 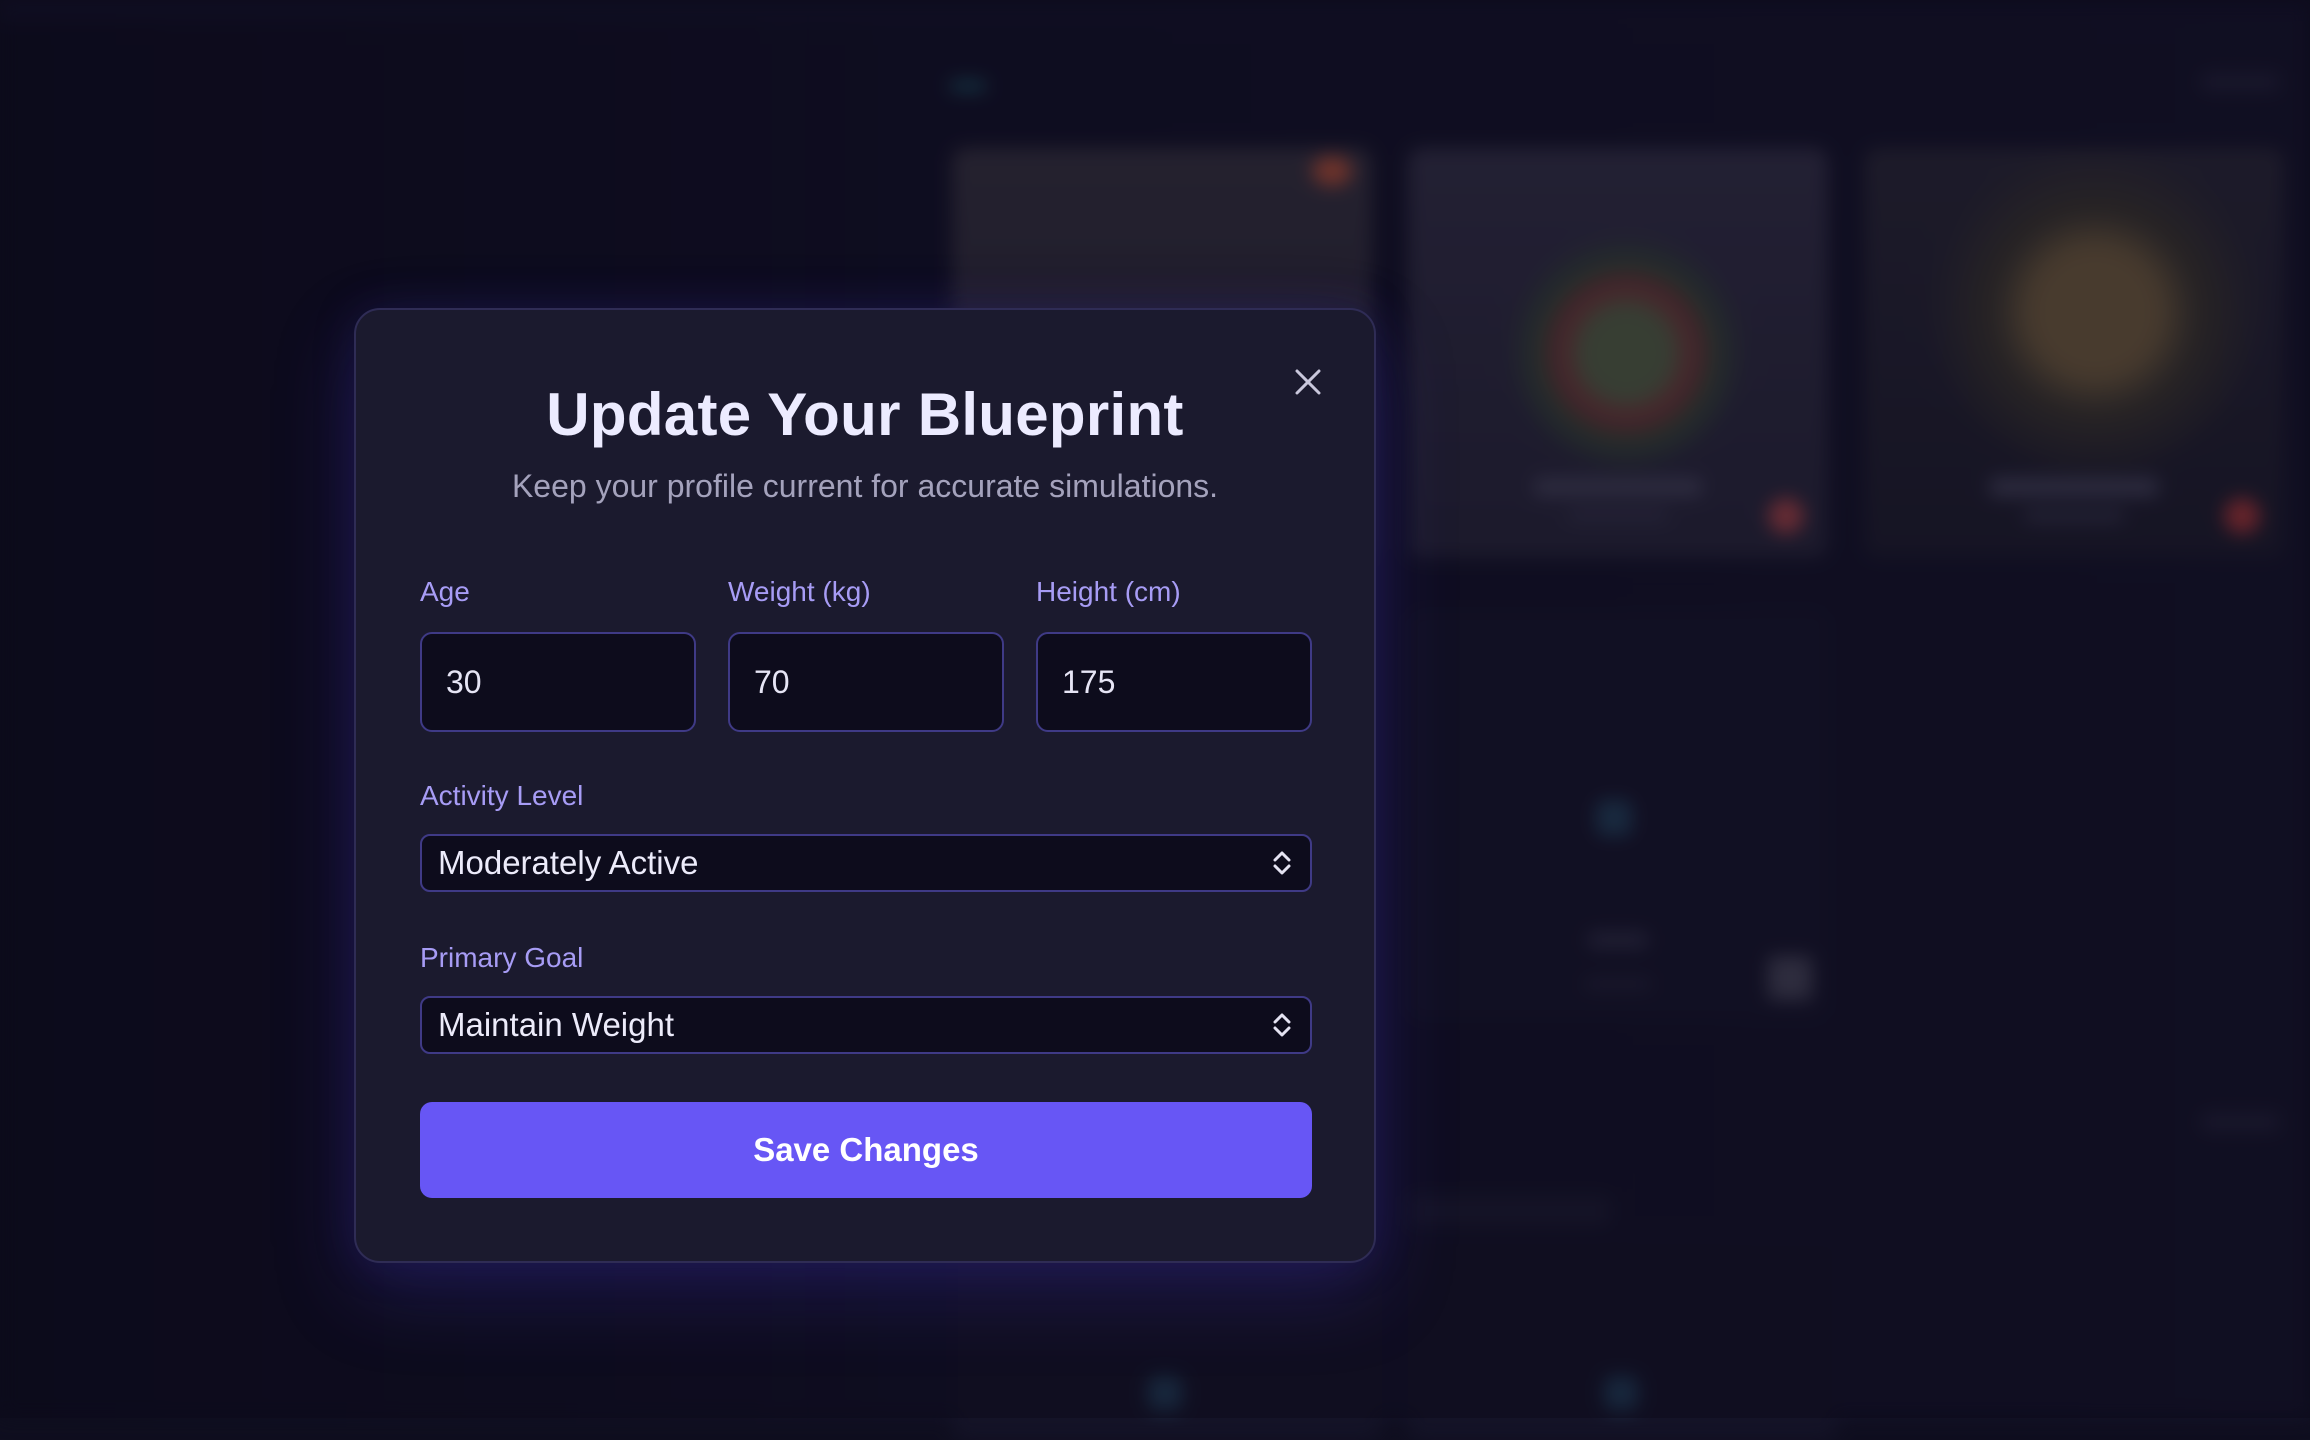 I want to click on activity-level-value: Moderately Active, so click(x=568, y=862).